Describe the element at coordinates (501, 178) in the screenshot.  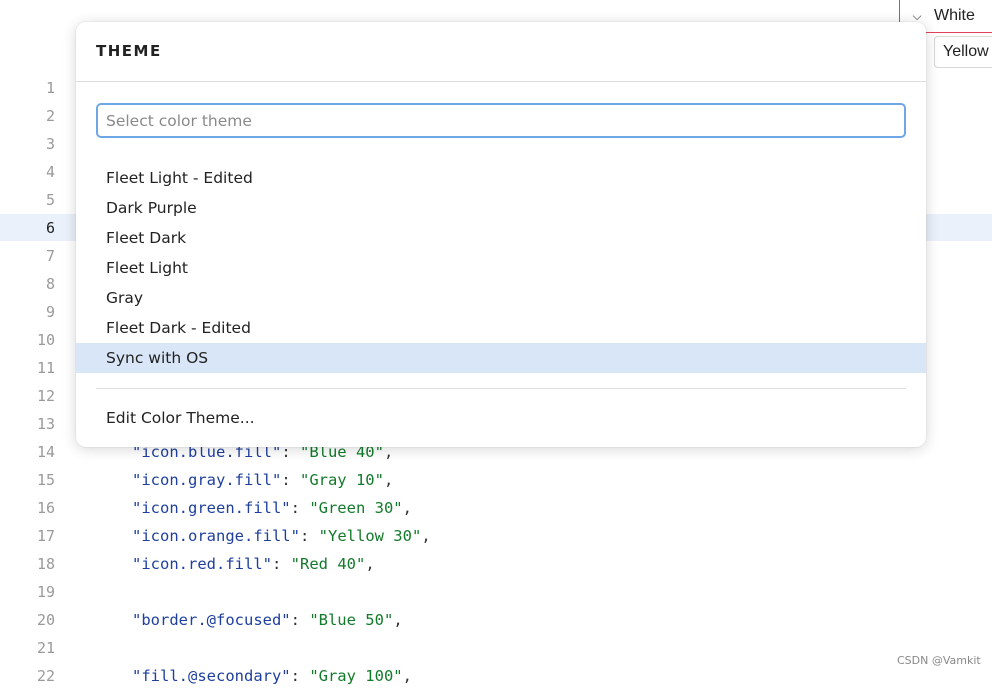
I see `theme-item-fleet-light-edited: Fleet Light - Edited` at that location.